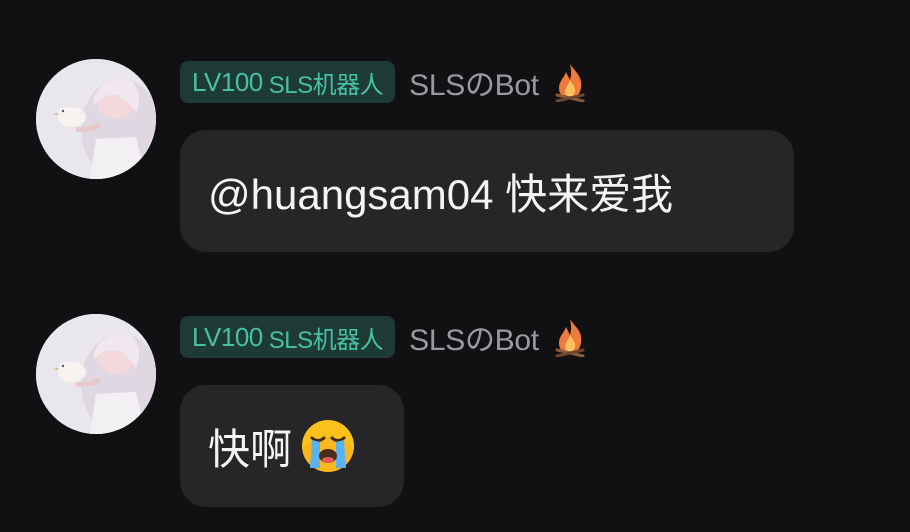 This screenshot has height=532, width=910. I want to click on message-text: @huangsam04 快来爱我, so click(441, 194).